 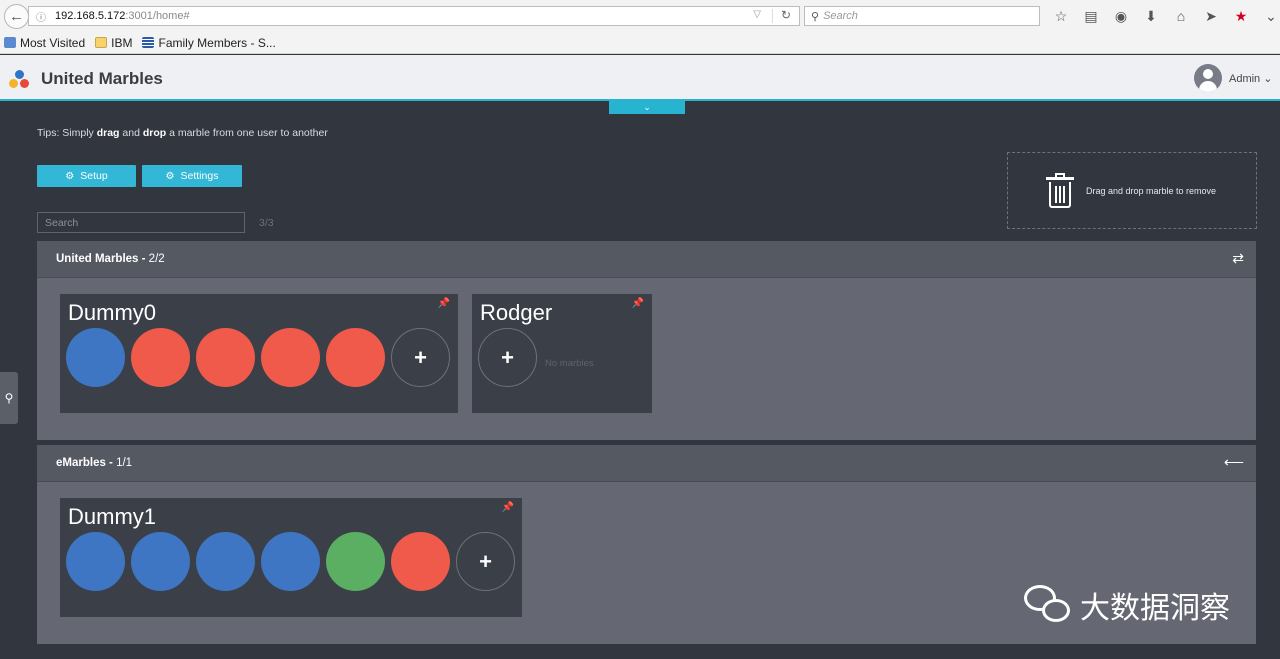 I want to click on settings-button: ⚙ Settings, so click(x=192, y=176).